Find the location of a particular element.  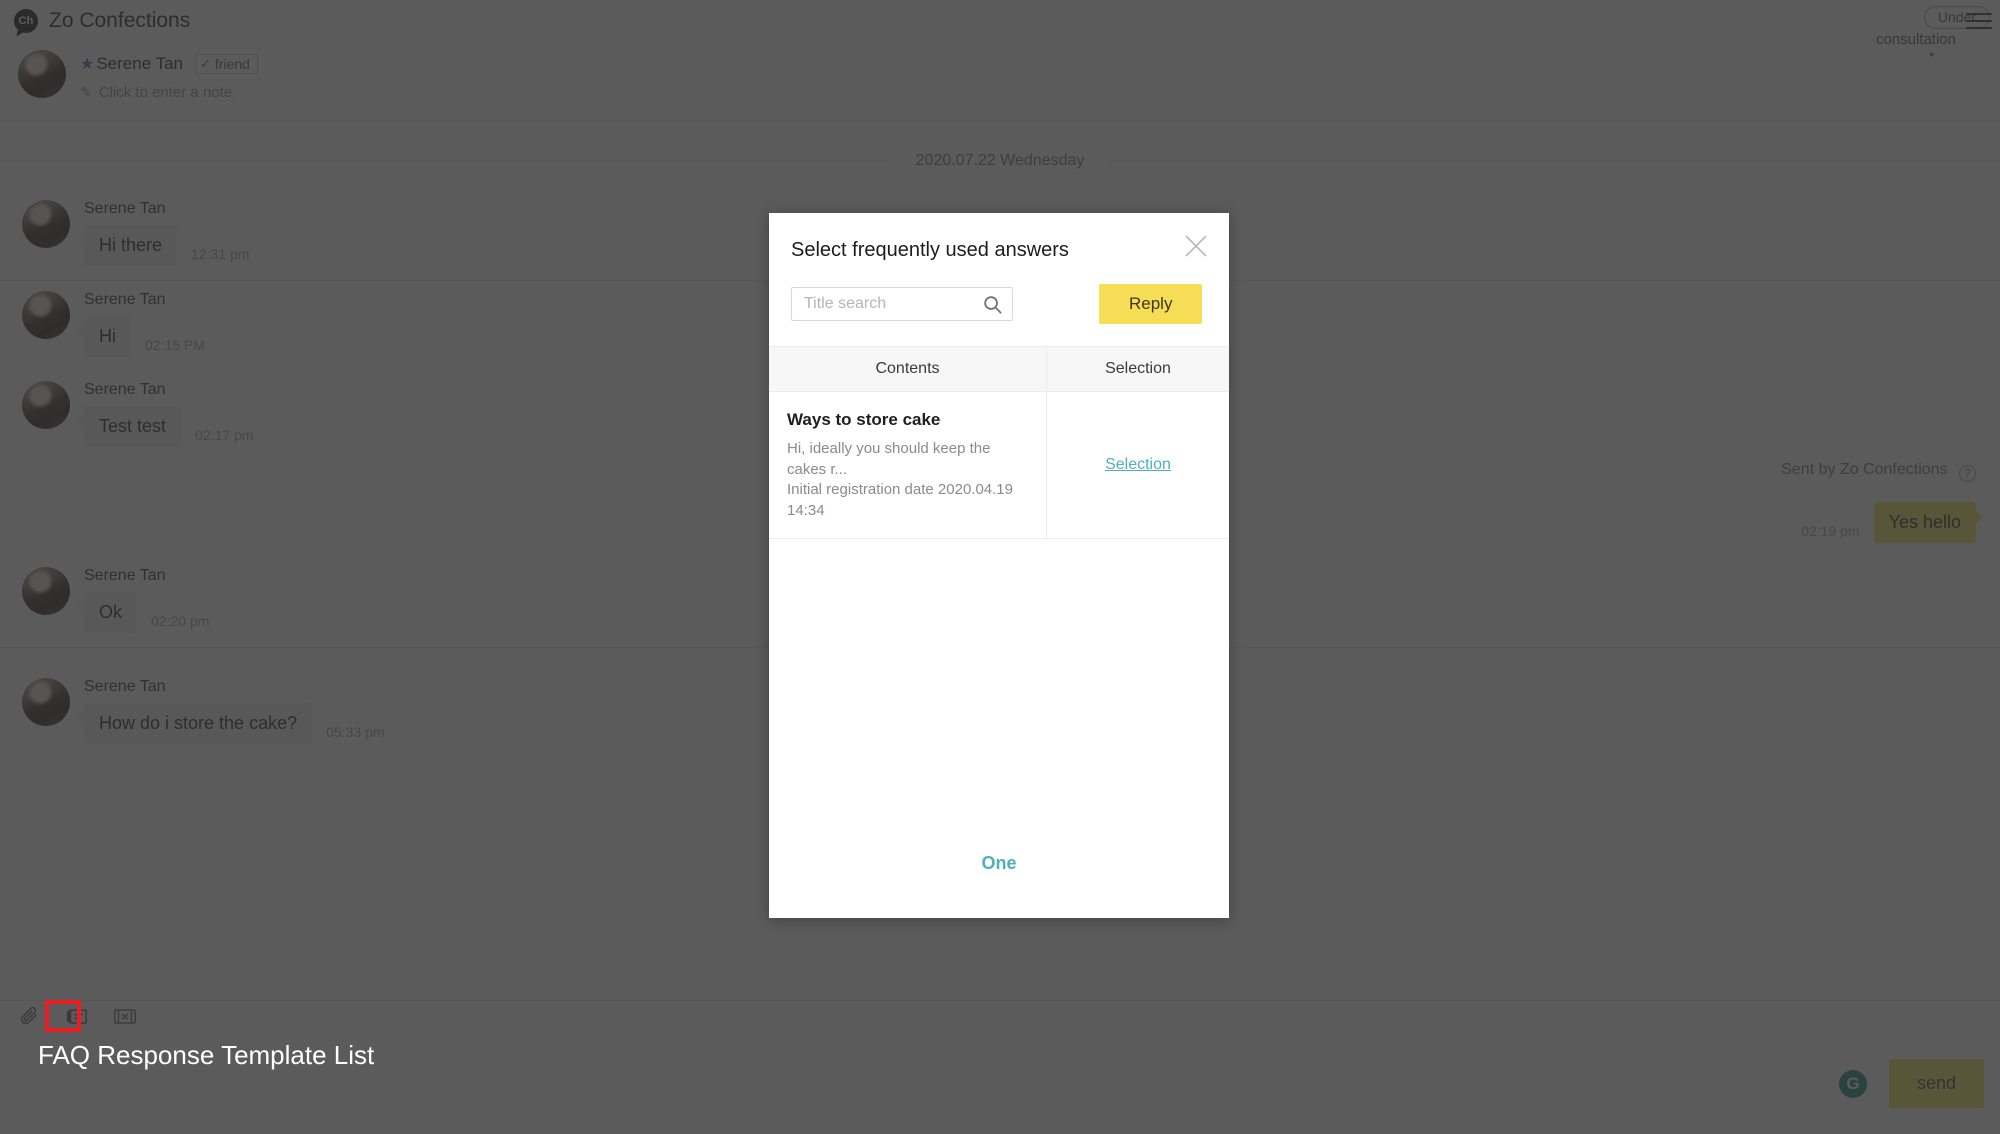

search-input is located at coordinates (902, 304).